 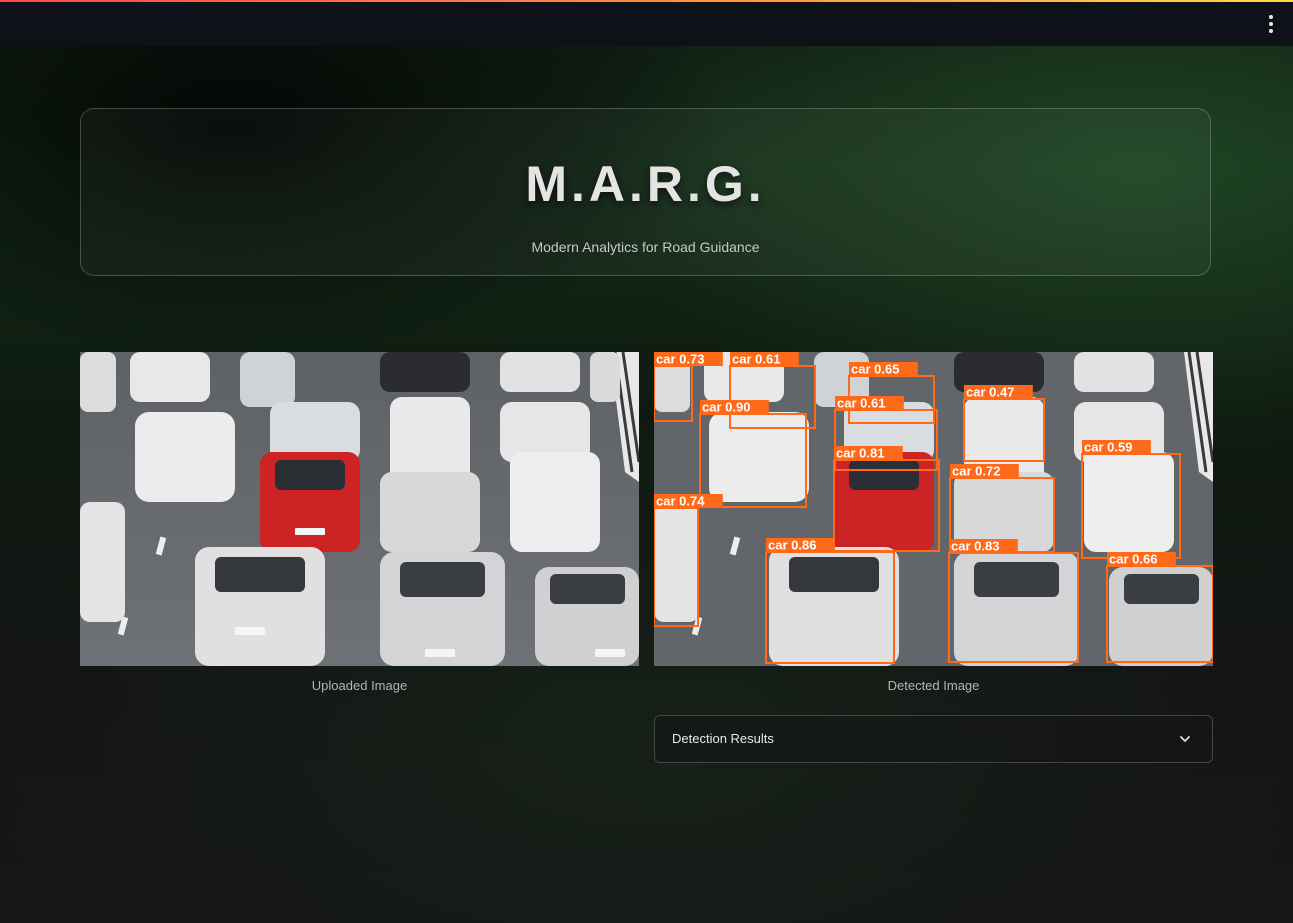 I want to click on detection-results-expander: Detection Results, so click(x=933, y=739).